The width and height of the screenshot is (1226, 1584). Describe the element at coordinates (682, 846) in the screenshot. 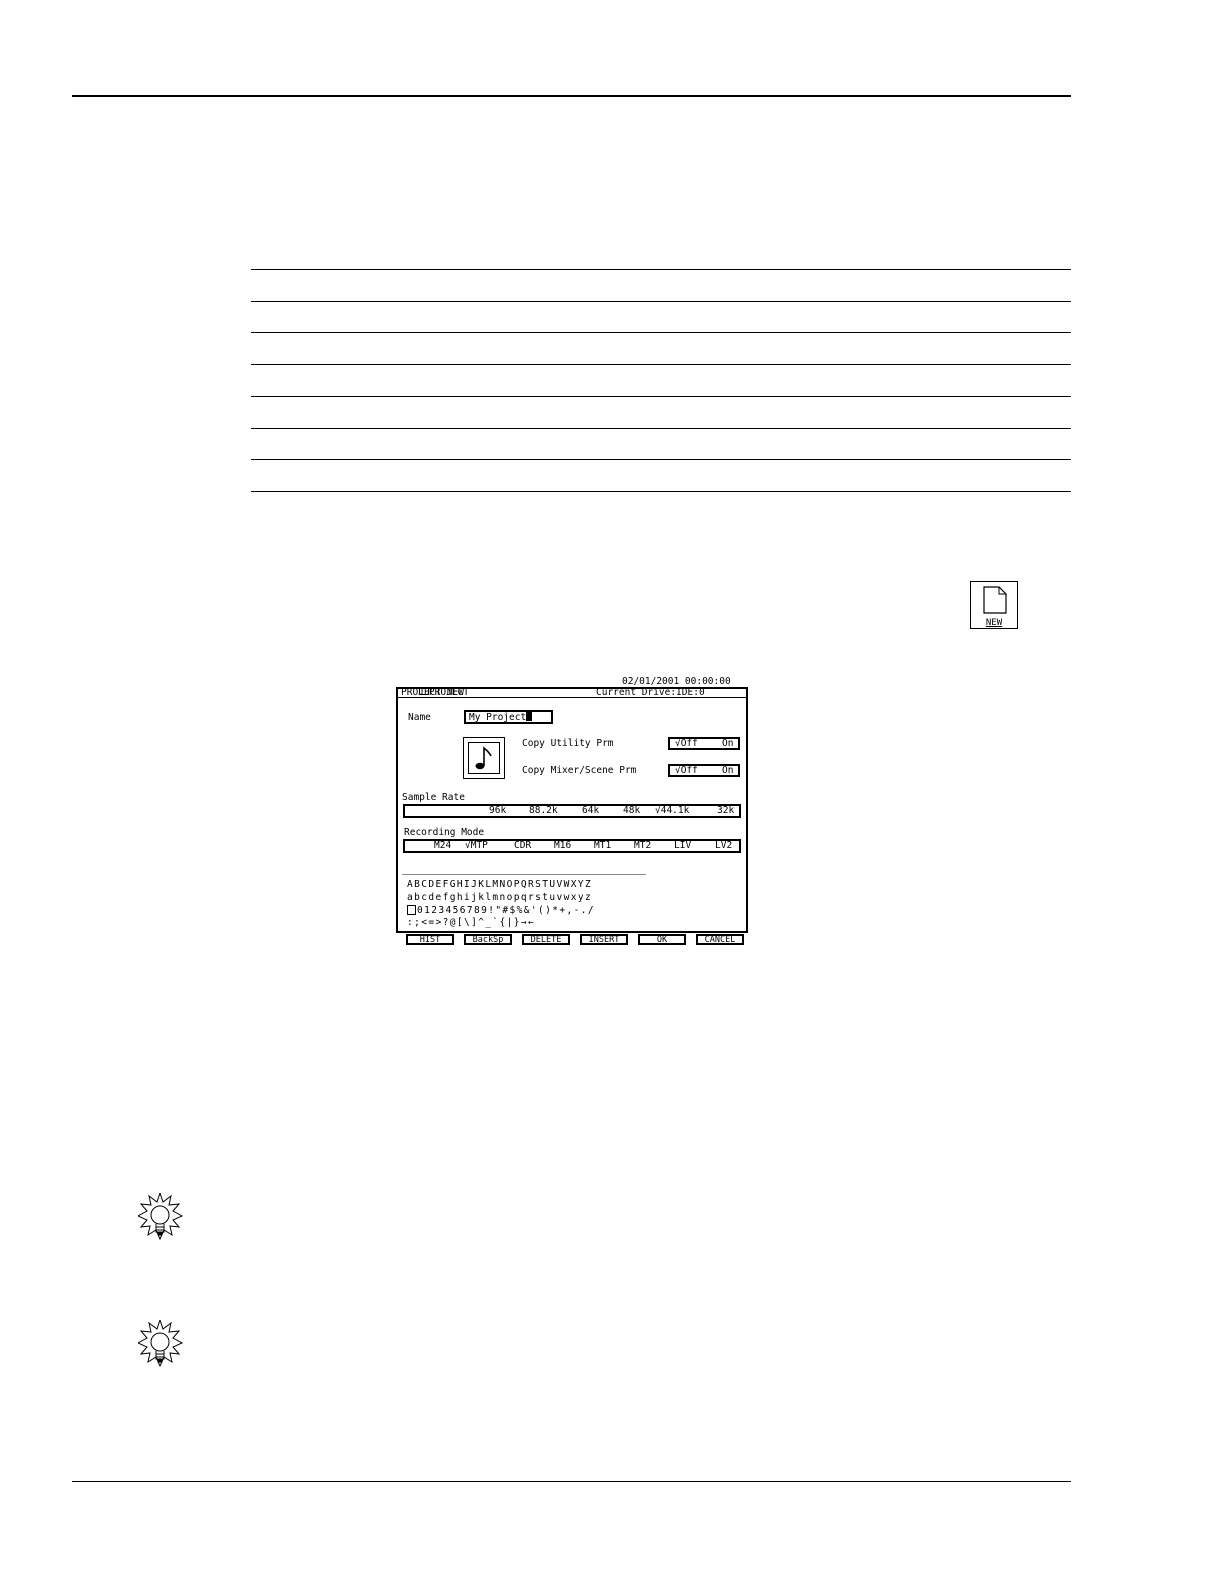

I see `recording-mode-option: LIV` at that location.